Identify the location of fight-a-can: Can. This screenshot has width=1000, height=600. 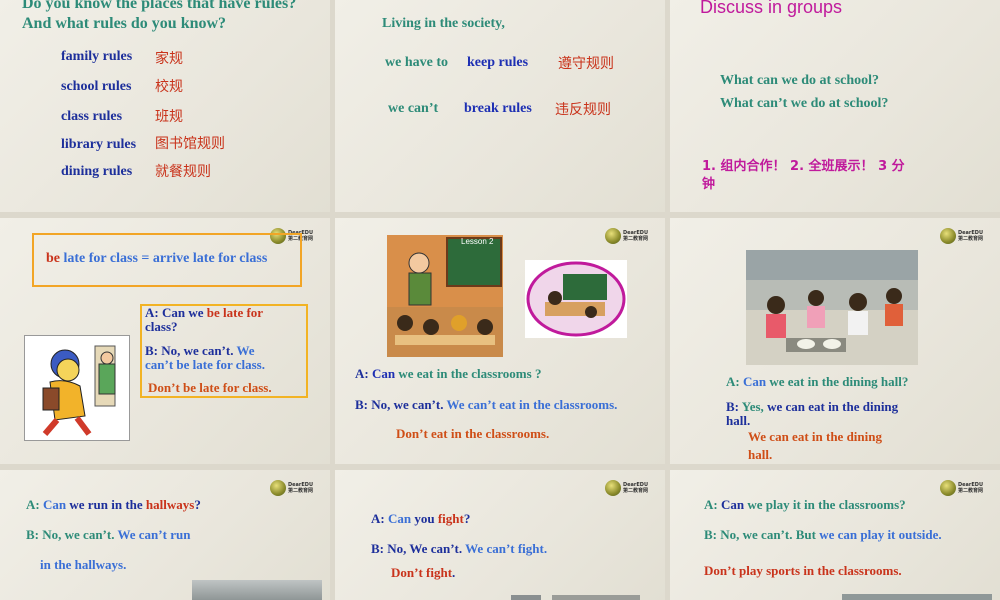
(399, 518).